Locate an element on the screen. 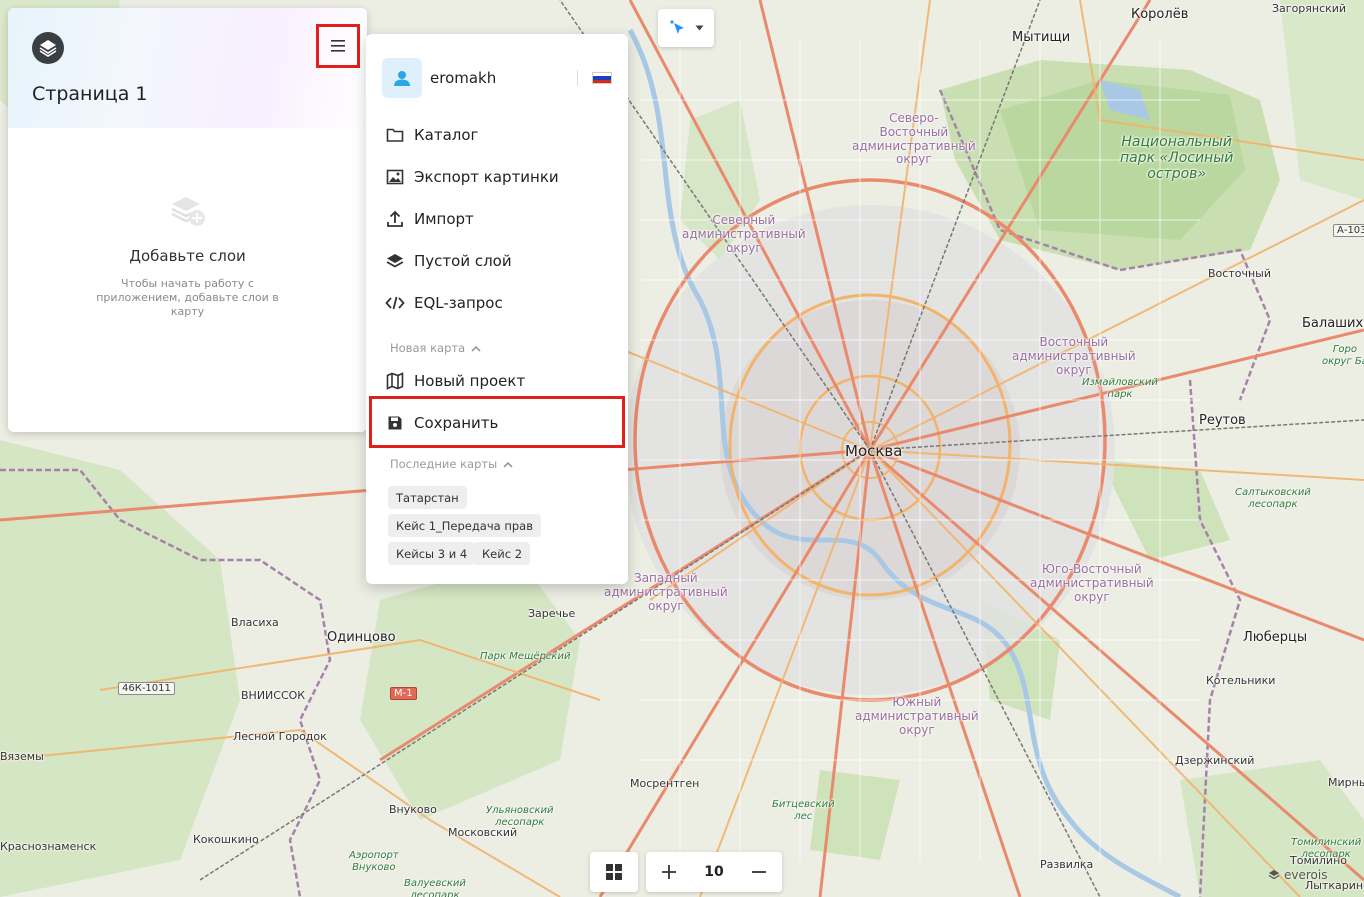  folder-icon is located at coordinates (395, 135).